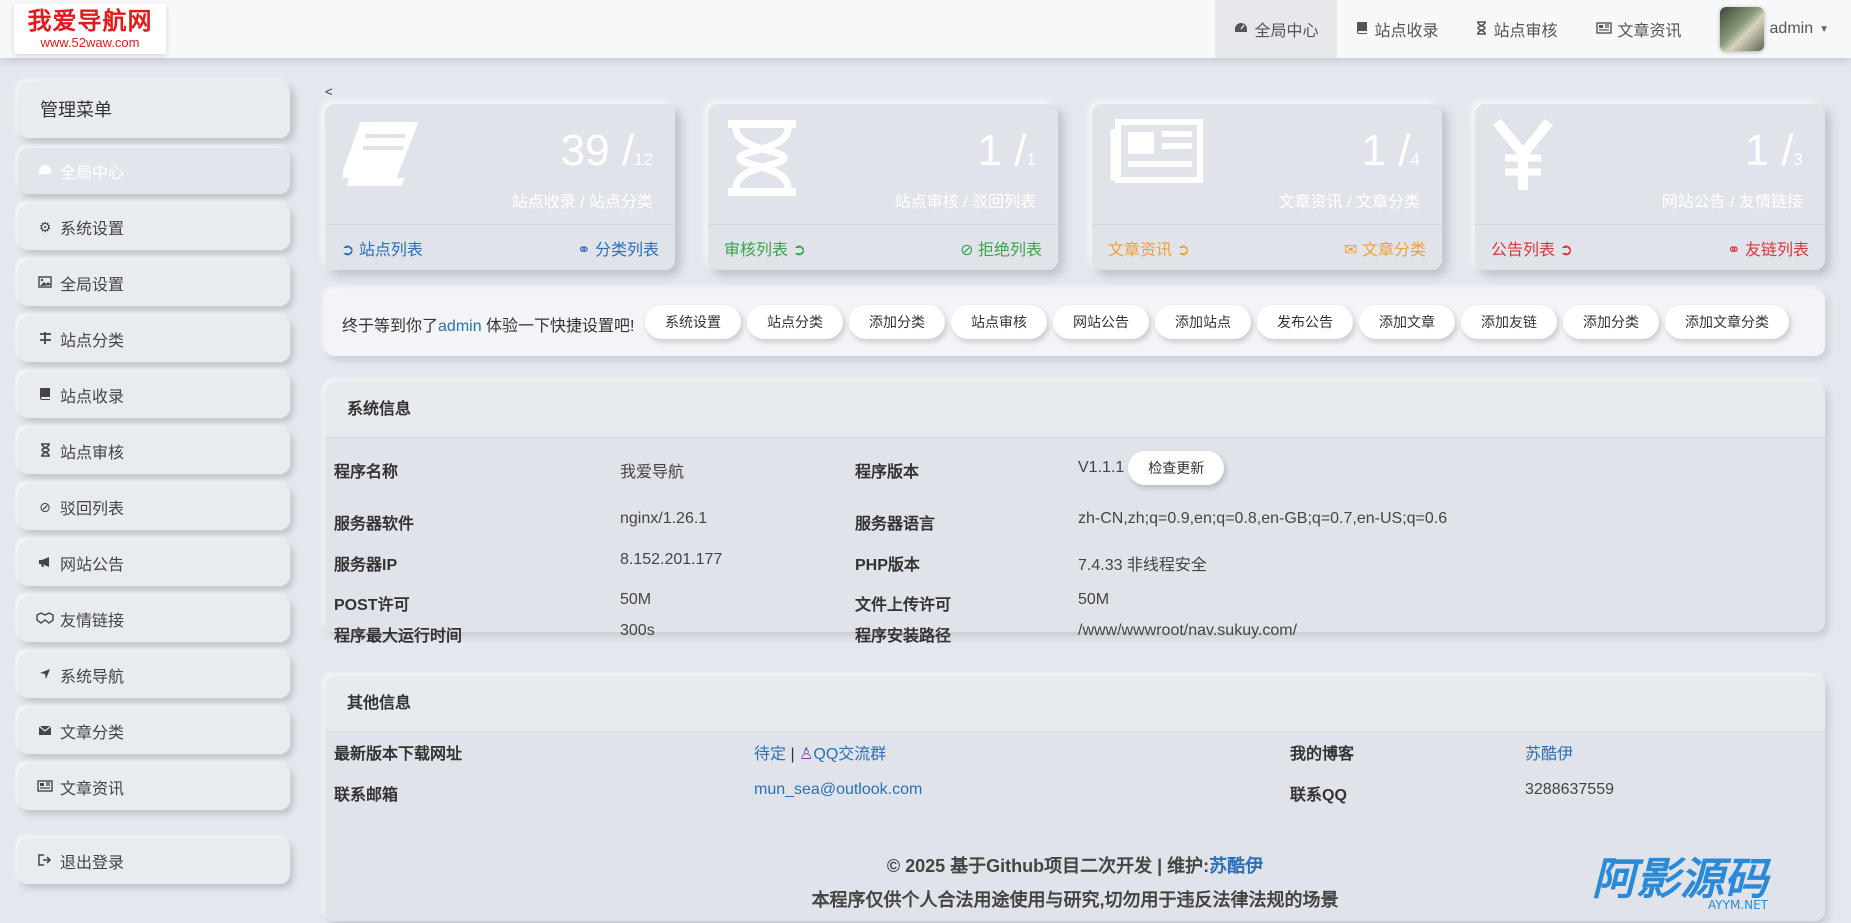 The image size is (1851, 923). Describe the element at coordinates (154, 110) in the screenshot. I see `sidebar-title: 管理菜单` at that location.